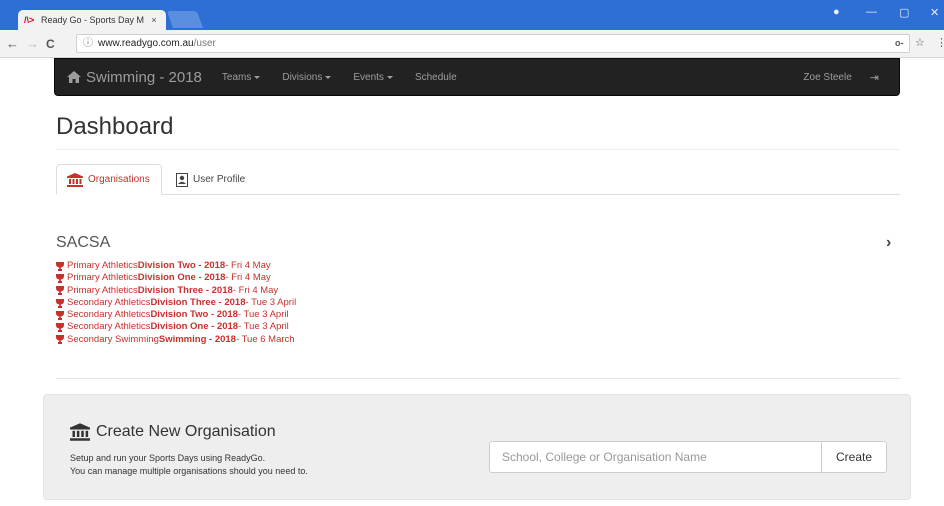  I want to click on forward-icon: →, so click(32, 43).